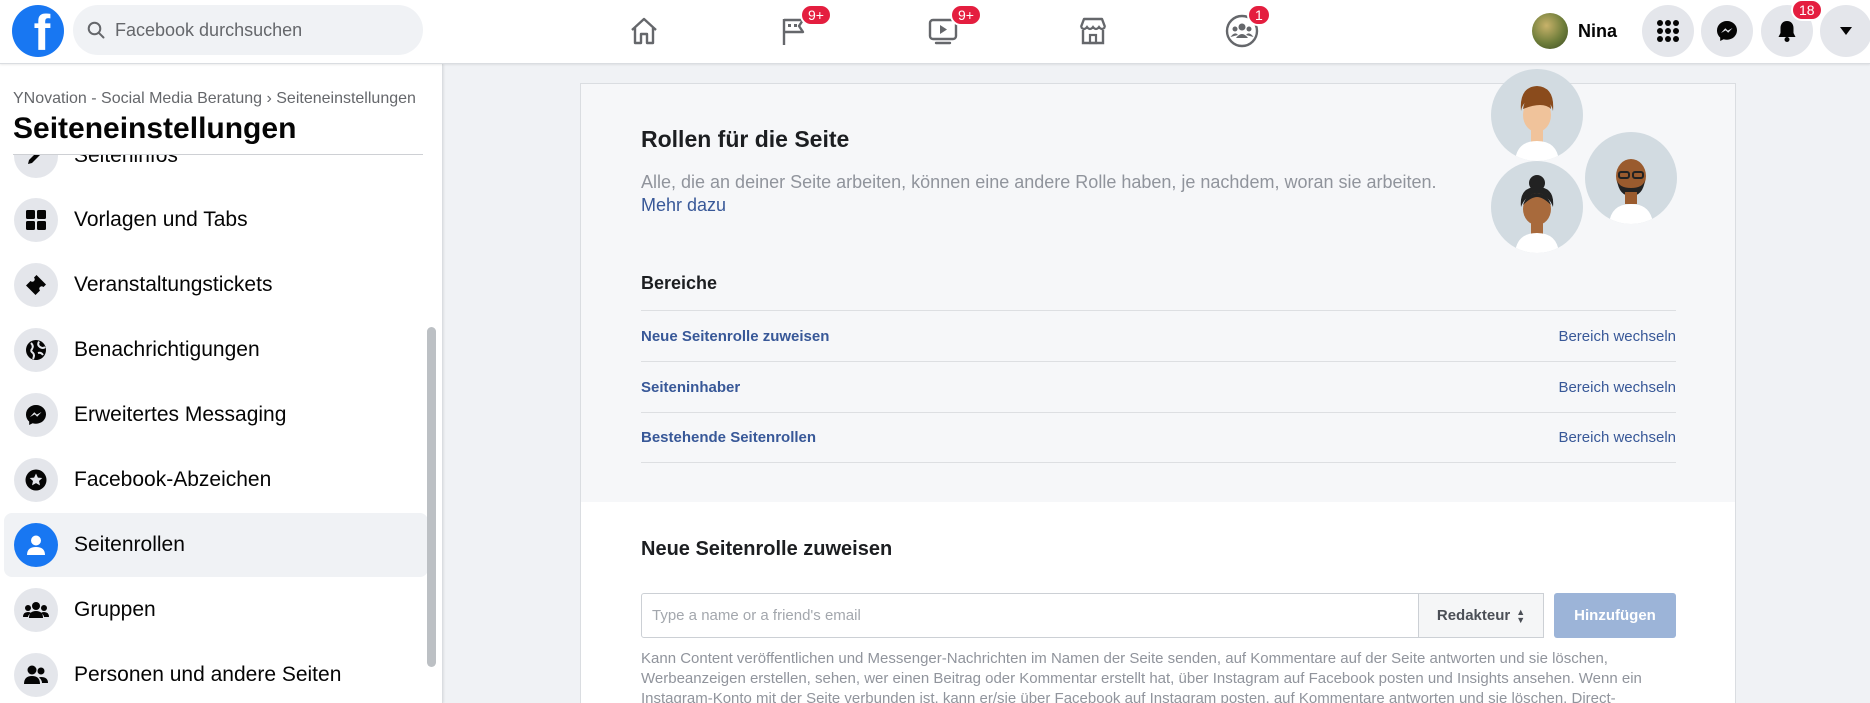 This screenshot has width=1870, height=703. I want to click on sidebar-item-gruppen: Gruppen, so click(216, 610).